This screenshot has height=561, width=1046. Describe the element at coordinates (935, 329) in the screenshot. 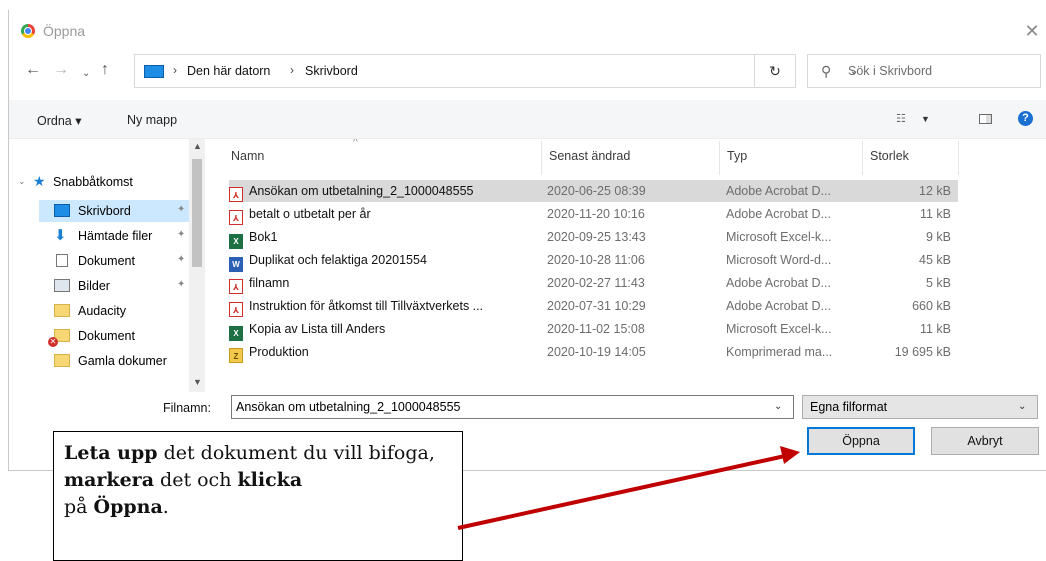

I see `file-size: 11 kB` at that location.